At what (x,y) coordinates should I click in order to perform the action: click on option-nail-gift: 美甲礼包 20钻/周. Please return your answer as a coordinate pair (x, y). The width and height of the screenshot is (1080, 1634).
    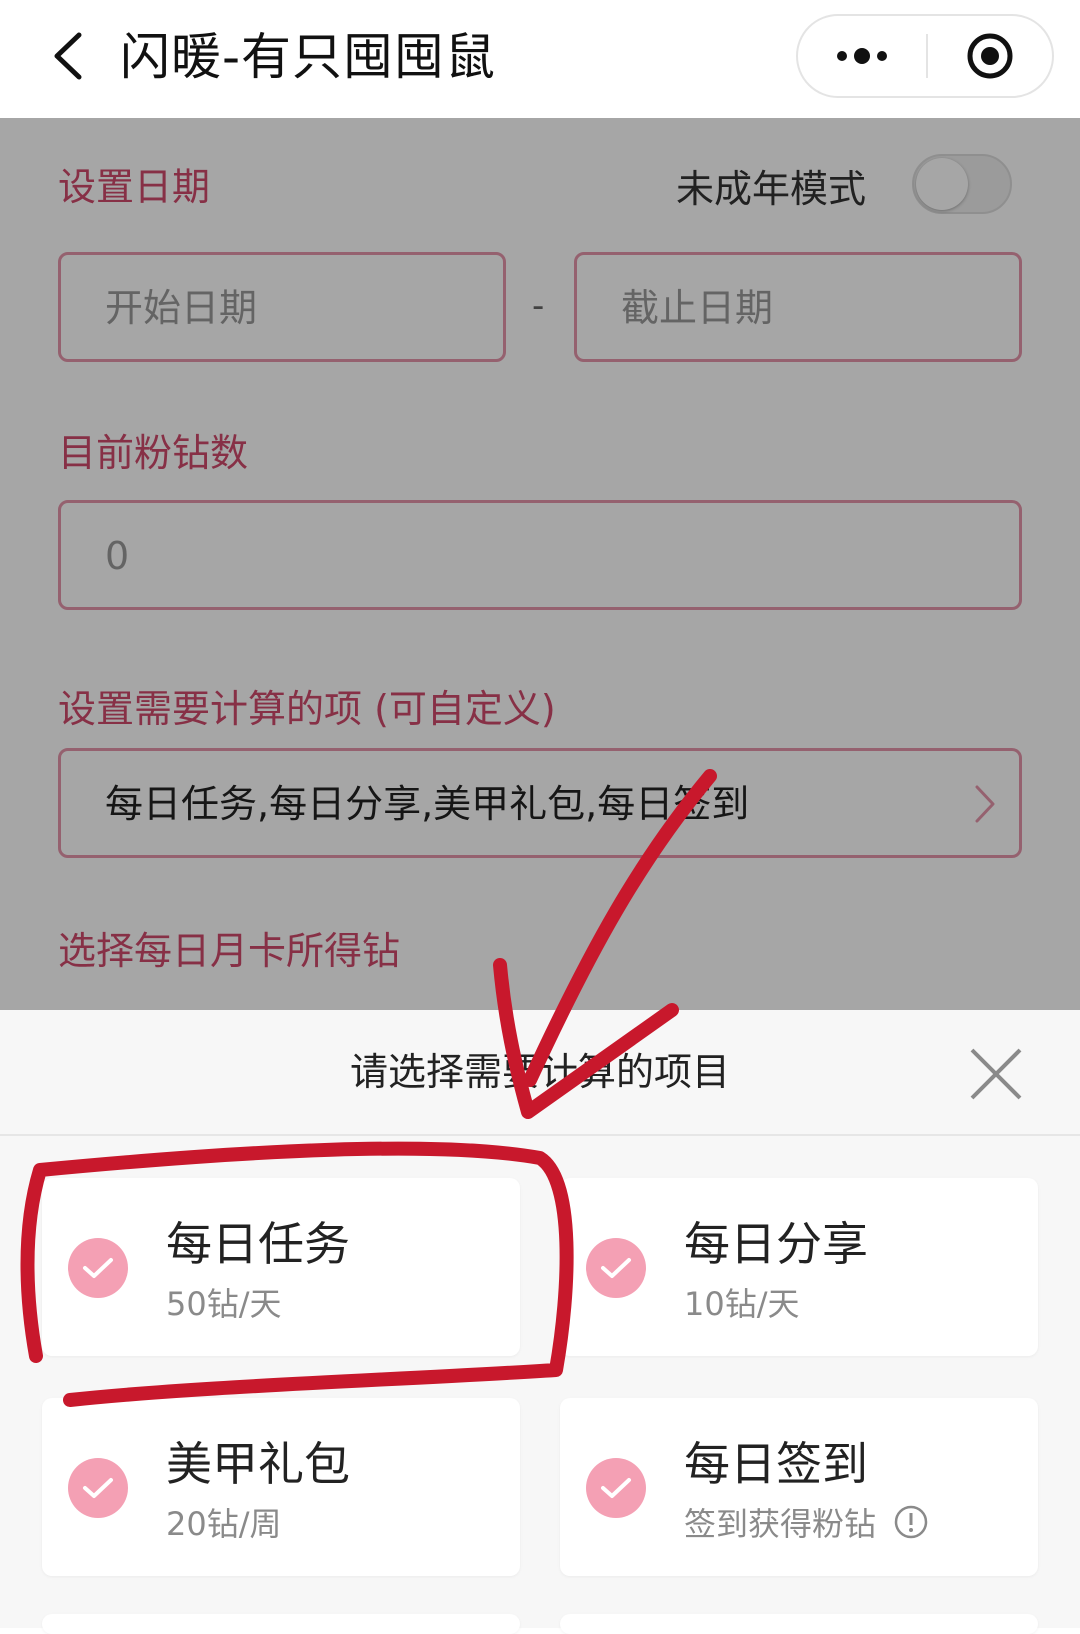
    Looking at the image, I should click on (281, 1487).